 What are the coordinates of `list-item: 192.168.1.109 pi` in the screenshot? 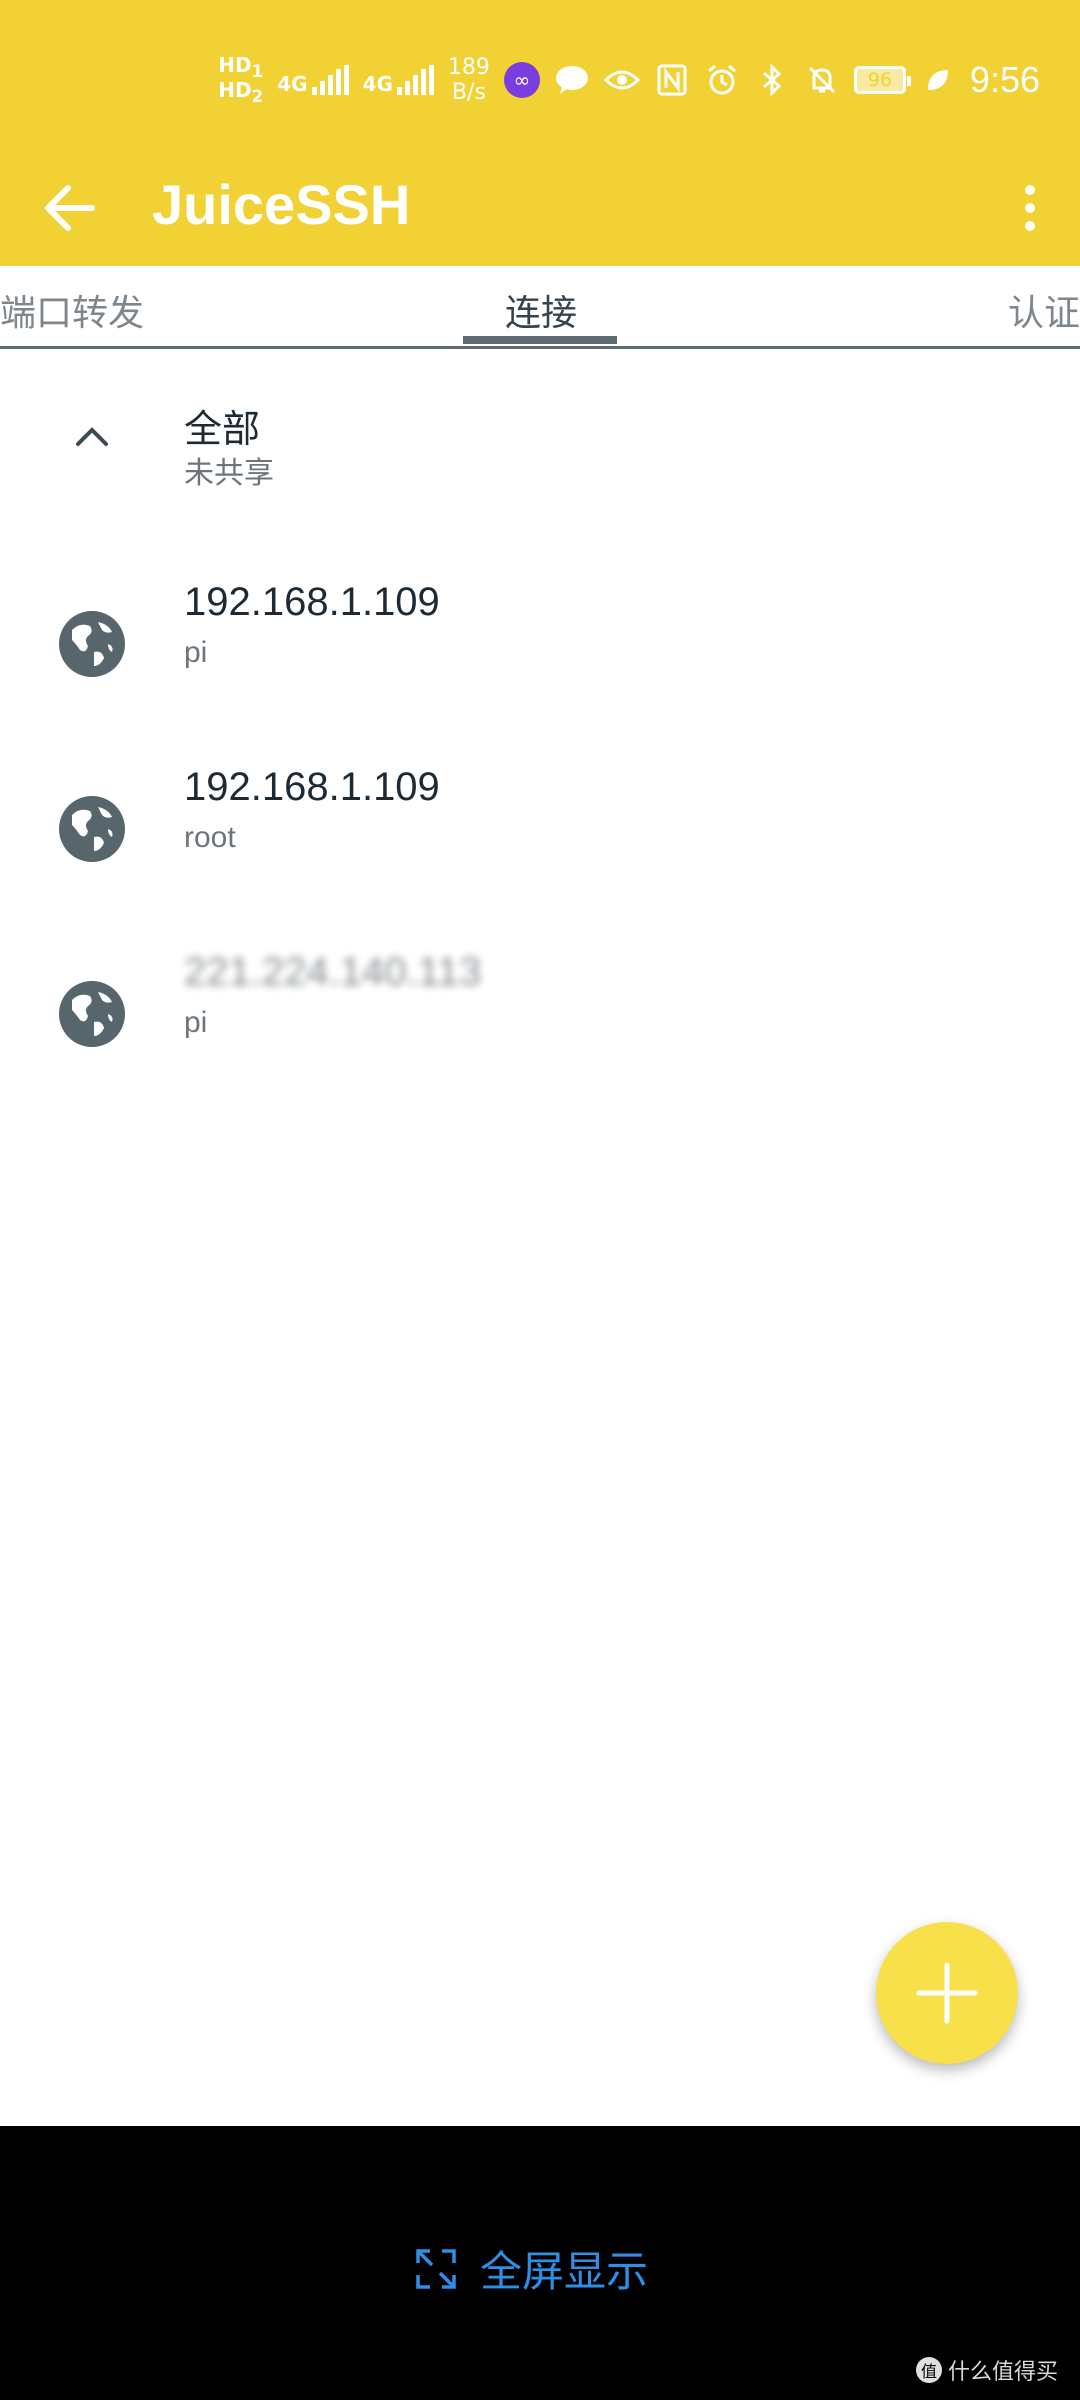 It's located at (540, 655).